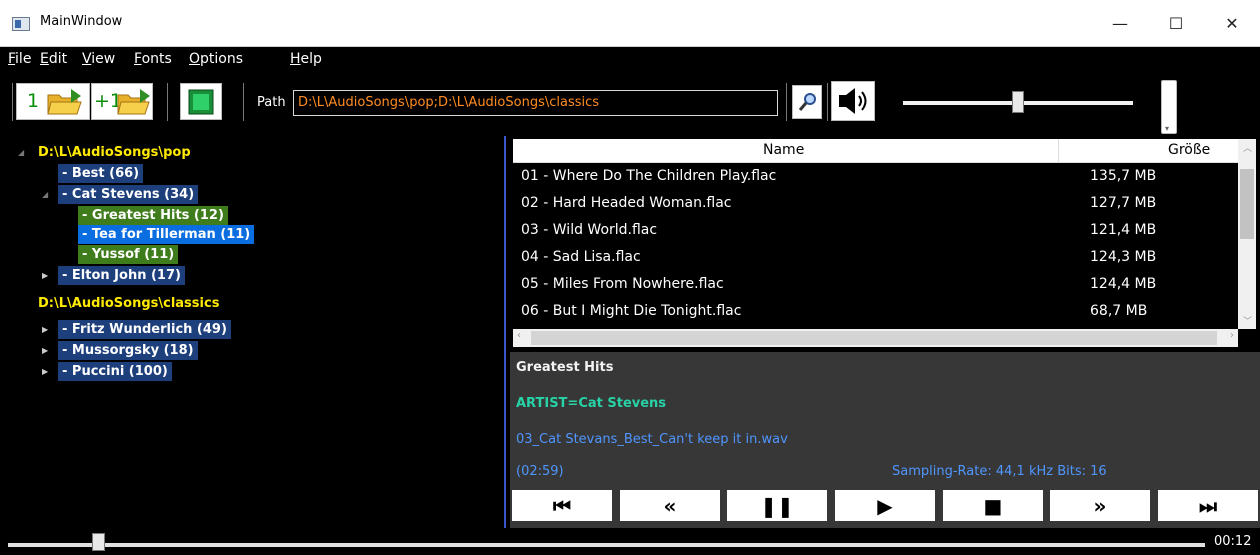  What do you see at coordinates (1123, 257) in the screenshot?
I see `file-size: 124,3 MB` at bounding box center [1123, 257].